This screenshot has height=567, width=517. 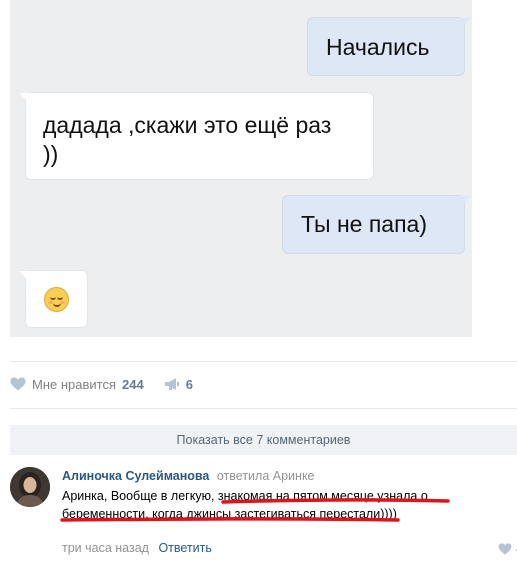 I want to click on reply-button: Ответить, so click(x=184, y=548).